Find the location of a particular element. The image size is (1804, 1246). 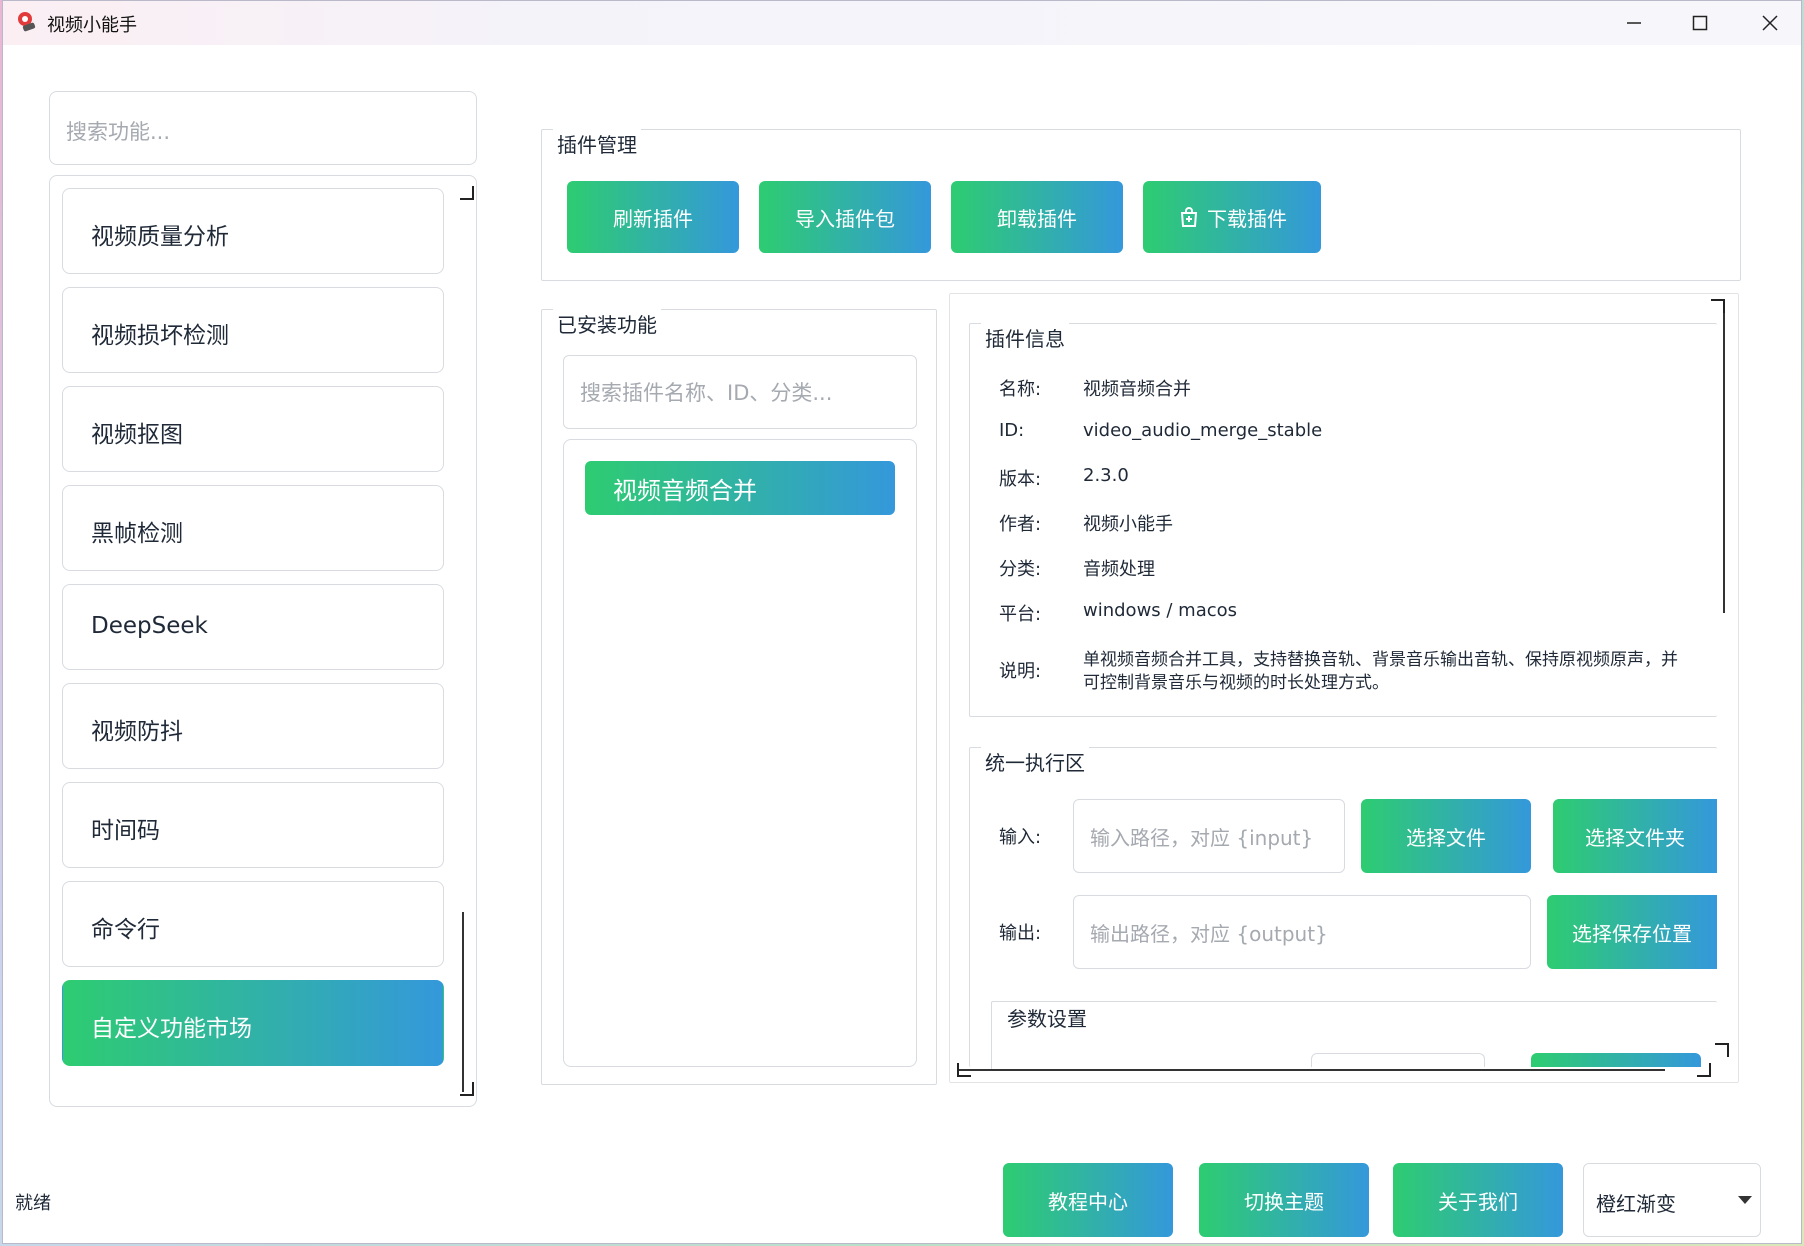

nav-item-deepseek: DeepSeek is located at coordinates (253, 627).